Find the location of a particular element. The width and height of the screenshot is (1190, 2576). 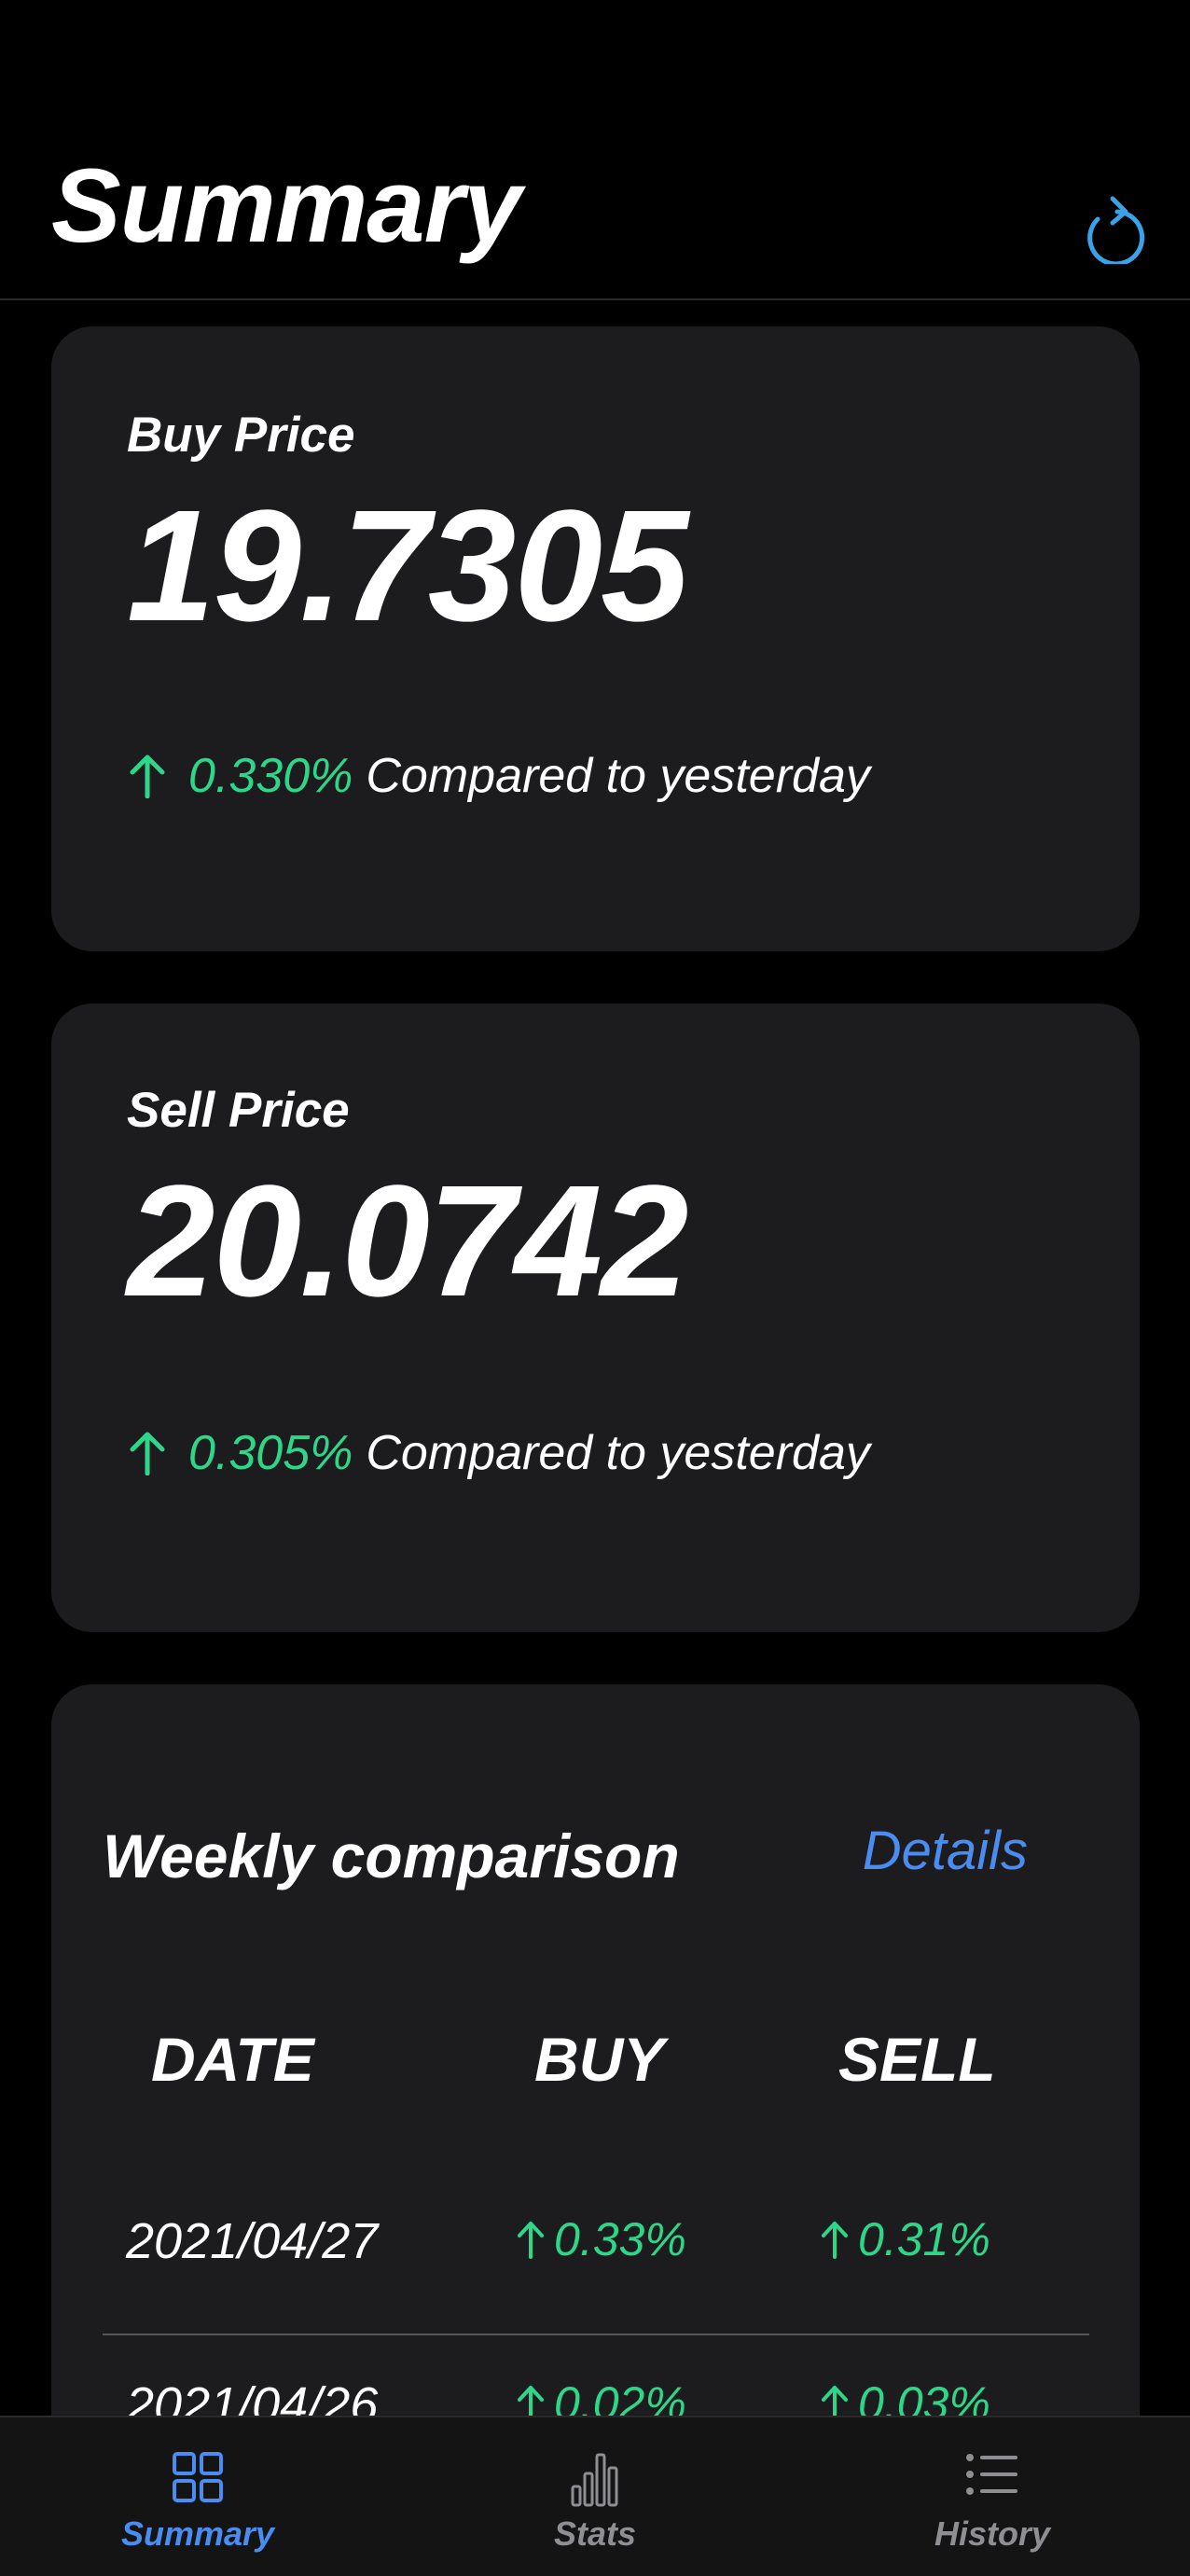

sell-change-row: 0.305% Compared to yesterday is located at coordinates (498, 1453).